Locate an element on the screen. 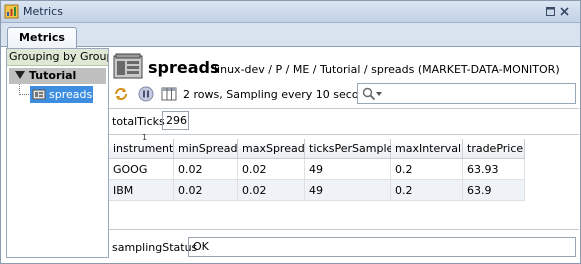 The height and width of the screenshot is (264, 581). table-cell: 63.9 is located at coordinates (494, 190).